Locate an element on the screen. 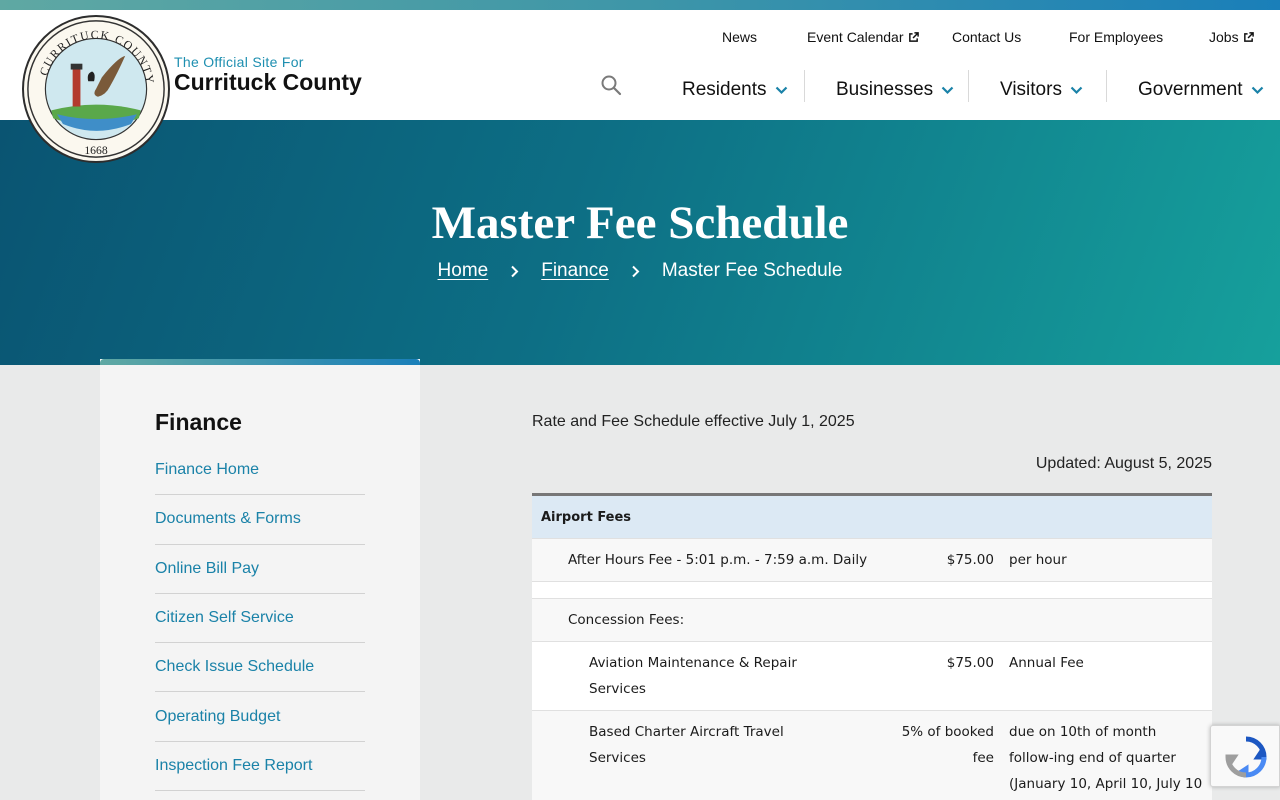  top-accent-strip is located at coordinates (640, 5).